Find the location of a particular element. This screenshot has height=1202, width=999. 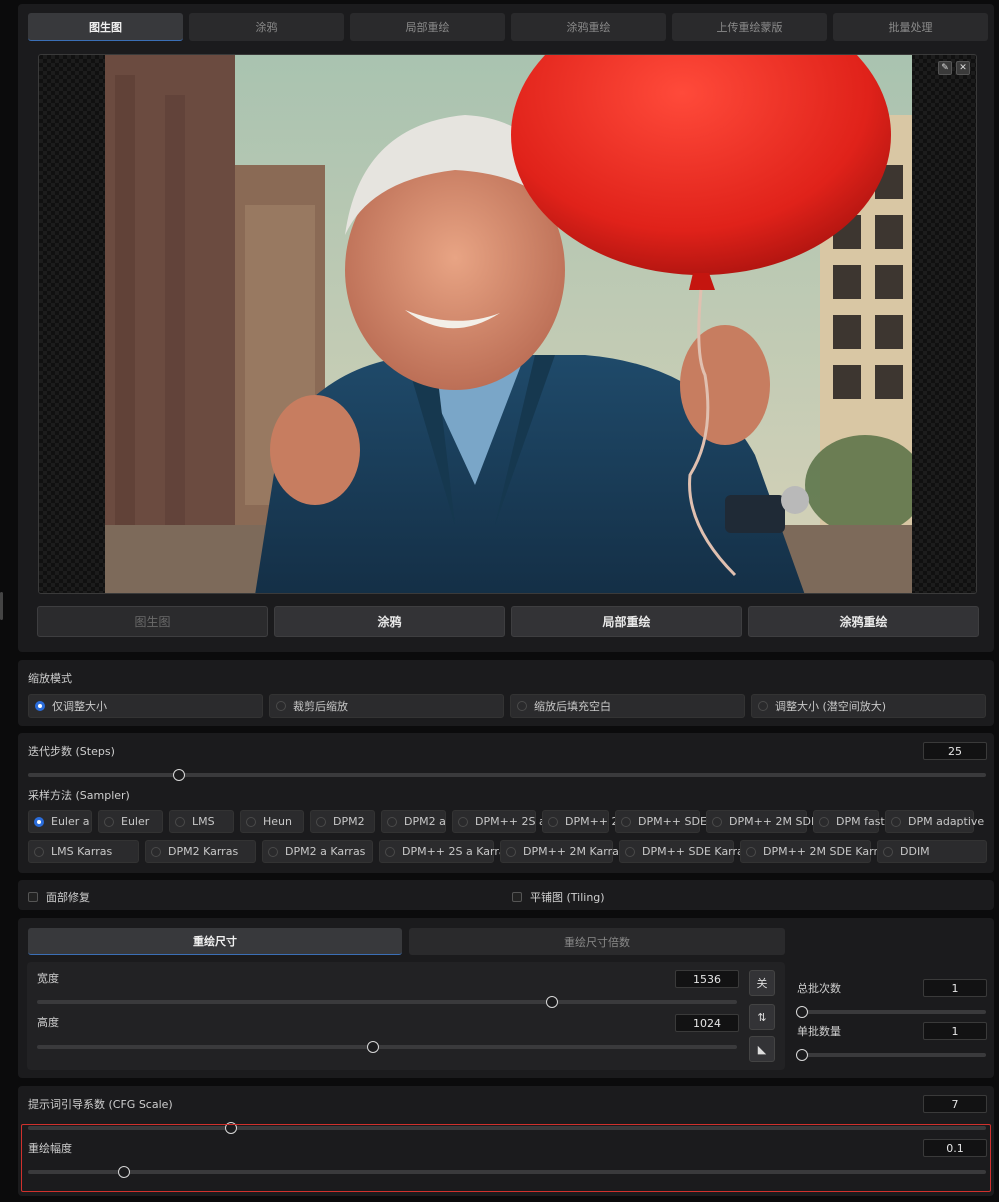

height-slider-thumb is located at coordinates (373, 1047).